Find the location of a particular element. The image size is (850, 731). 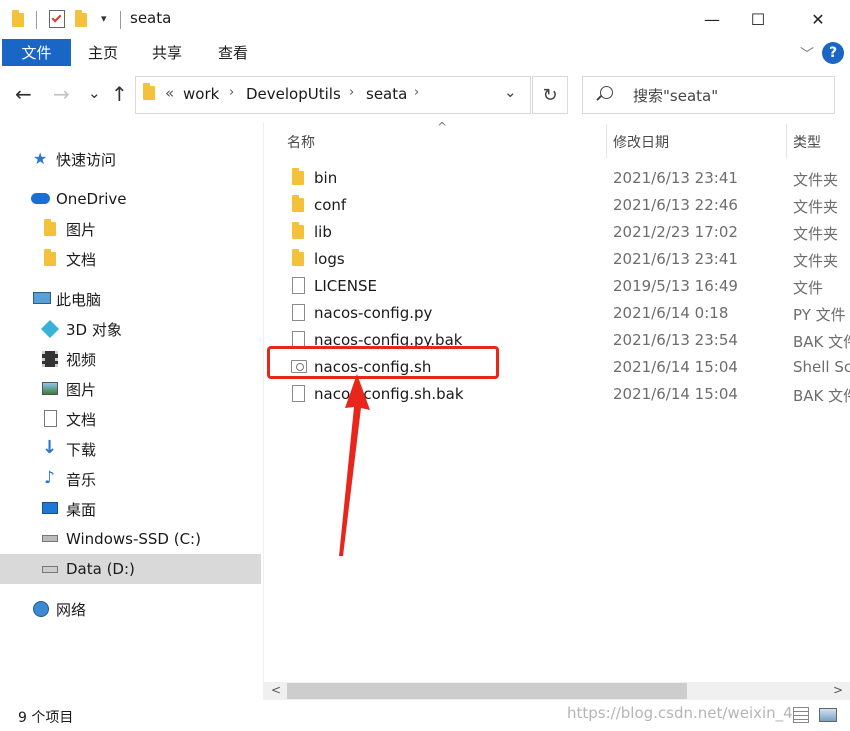

desktop-icon is located at coordinates (50, 508).